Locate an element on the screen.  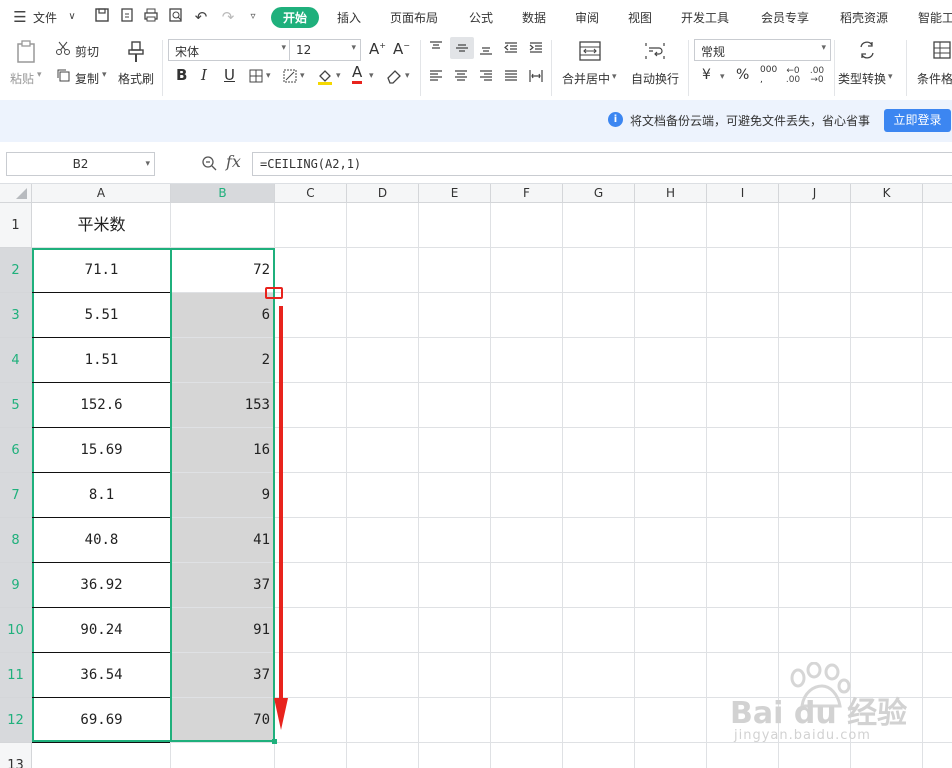
row-header-7: 7 is located at coordinates (16, 495).